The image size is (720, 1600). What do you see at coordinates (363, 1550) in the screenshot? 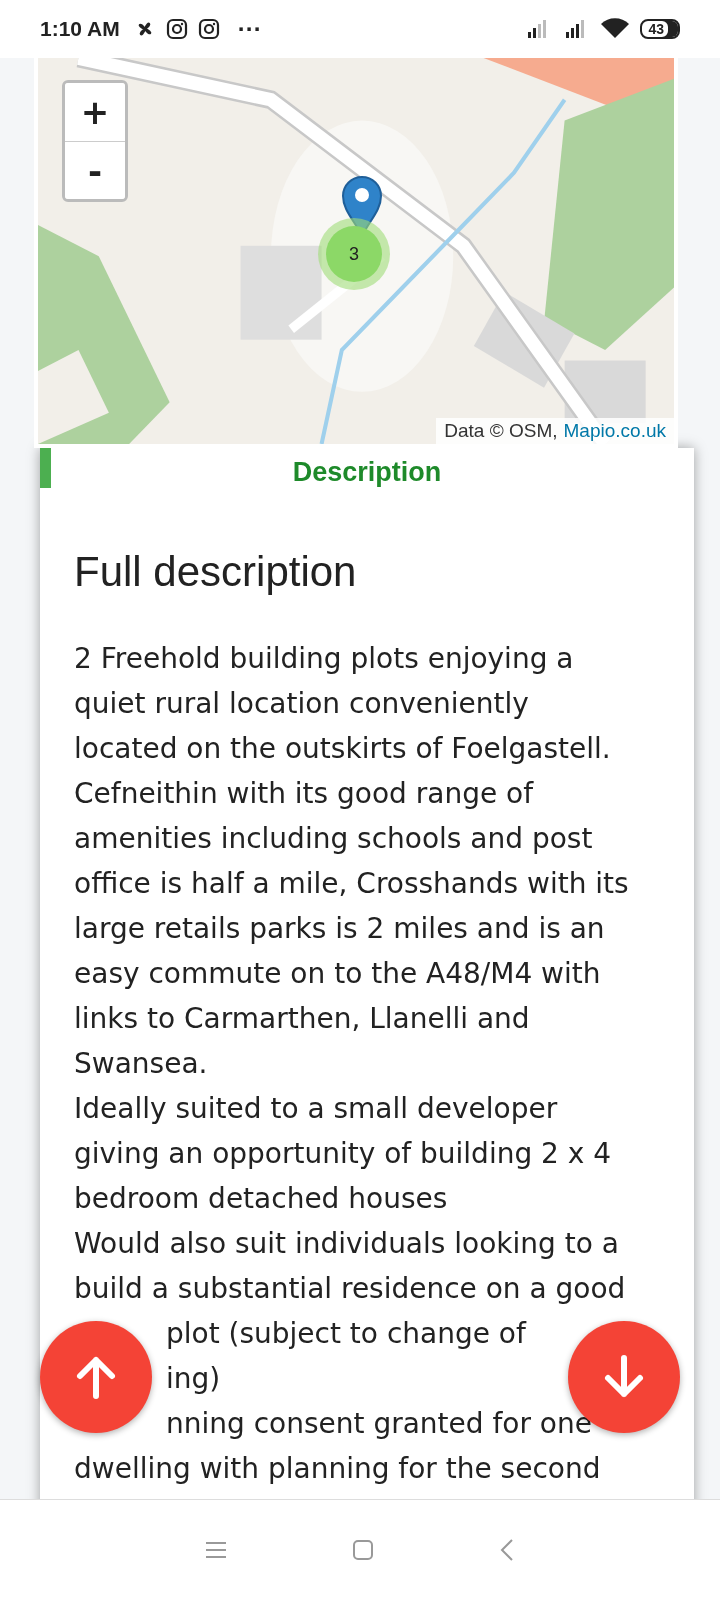
I see `home-square-icon` at bounding box center [363, 1550].